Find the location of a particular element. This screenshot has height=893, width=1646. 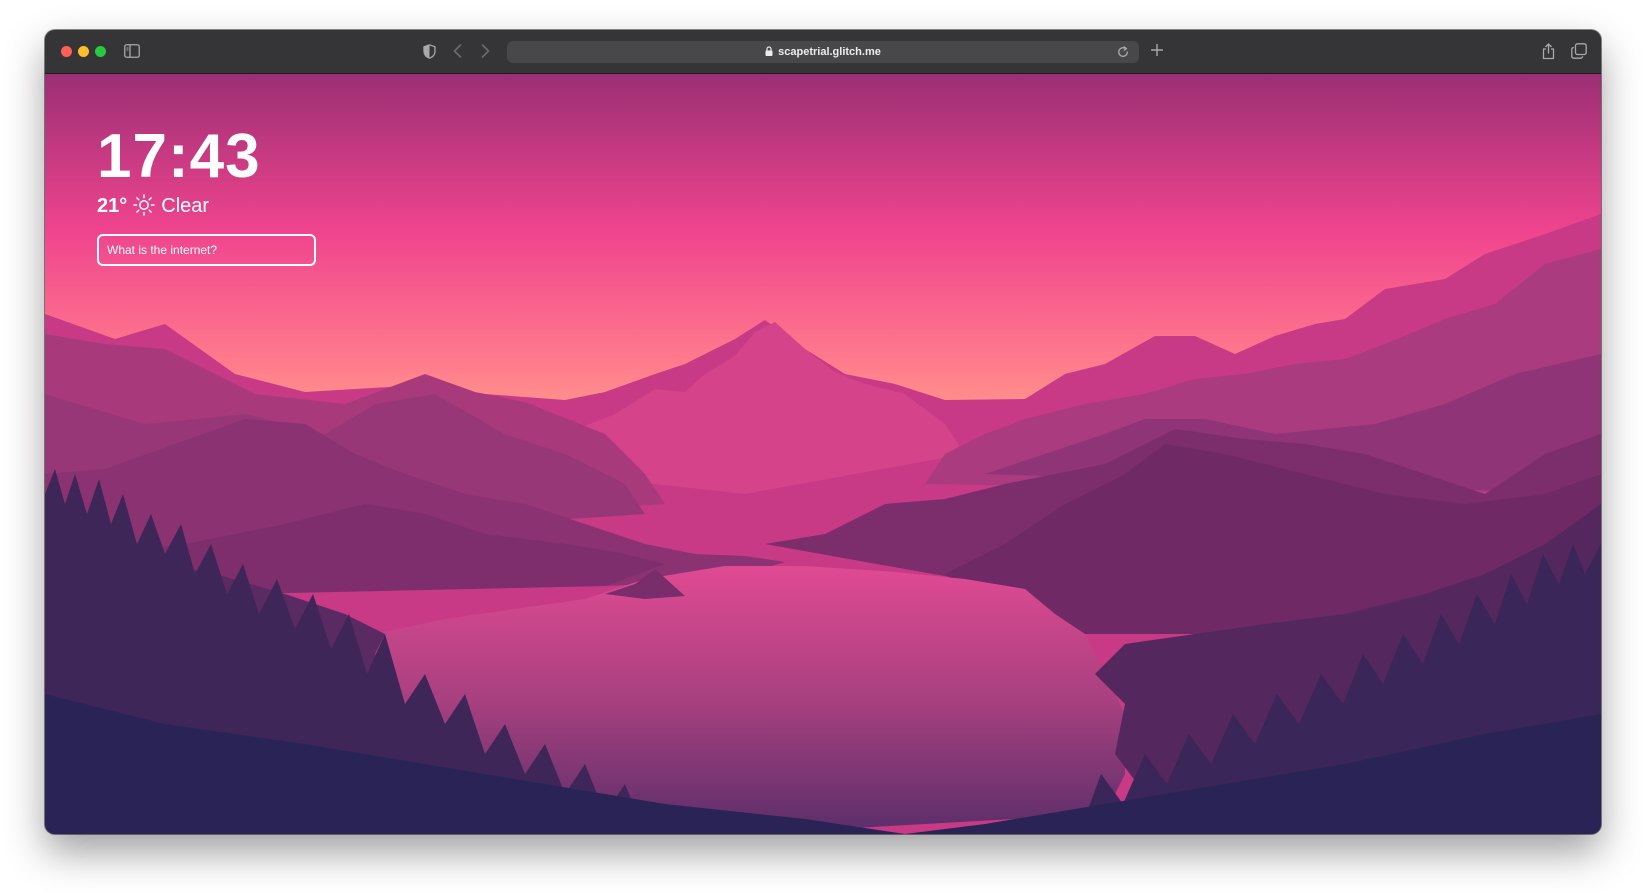

clock: 17:43 is located at coordinates (179, 156).